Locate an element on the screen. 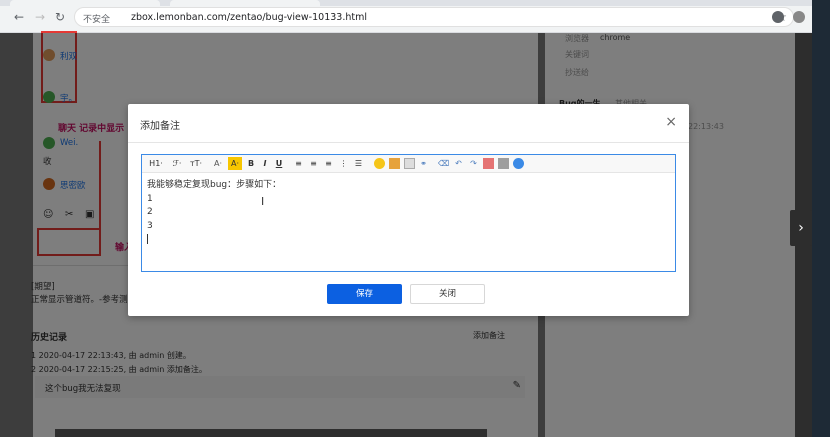 Image resolution: width=830 pixels, height=437 pixels. reload-icon: ↻ is located at coordinates (60, 17).